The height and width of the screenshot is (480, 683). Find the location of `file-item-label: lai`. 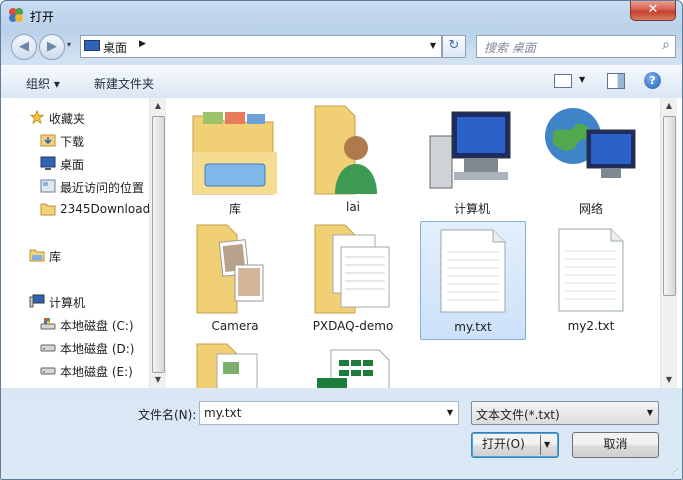

file-item-label: lai is located at coordinates (353, 207).